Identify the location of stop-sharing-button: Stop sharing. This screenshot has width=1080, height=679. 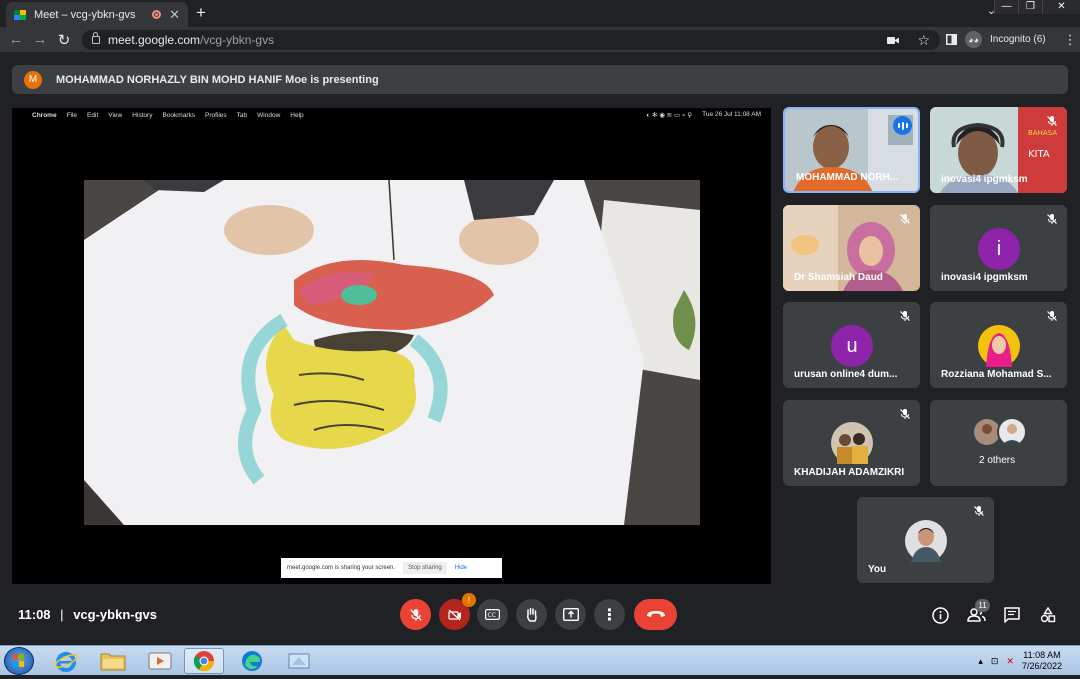
(425, 568).